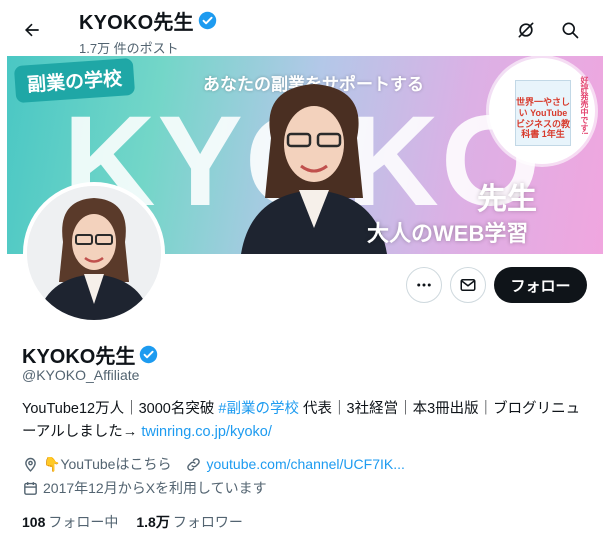 This screenshot has width=607, height=539. I want to click on location-item: 👇YouTubeはこちら, so click(96, 464).